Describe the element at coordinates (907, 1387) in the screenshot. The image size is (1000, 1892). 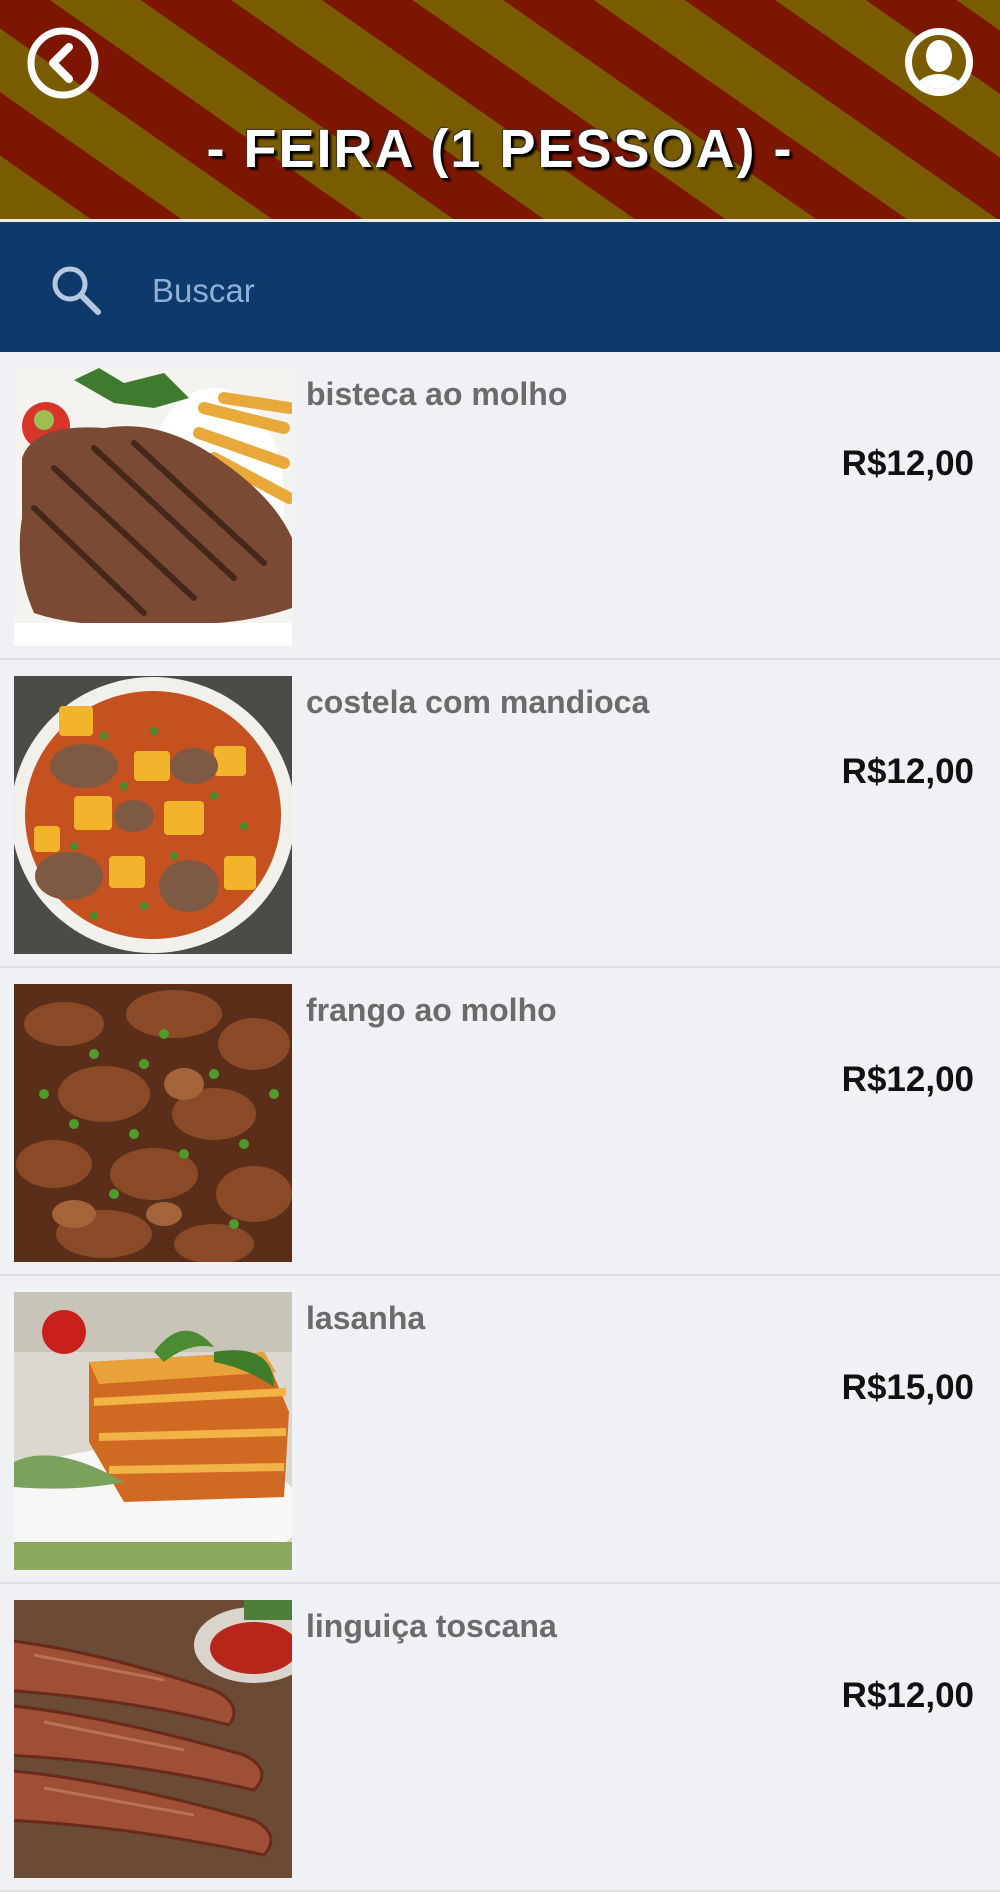
I see `item-price: R$15,00` at that location.